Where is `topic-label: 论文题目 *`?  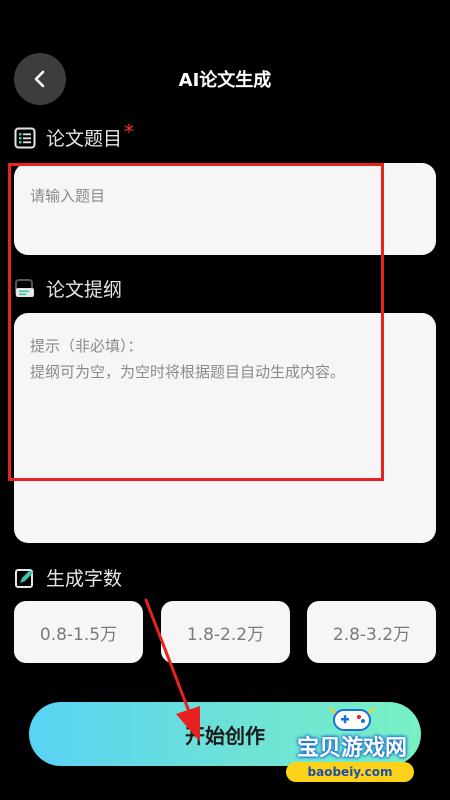 topic-label: 论文题目 * is located at coordinates (74, 135).